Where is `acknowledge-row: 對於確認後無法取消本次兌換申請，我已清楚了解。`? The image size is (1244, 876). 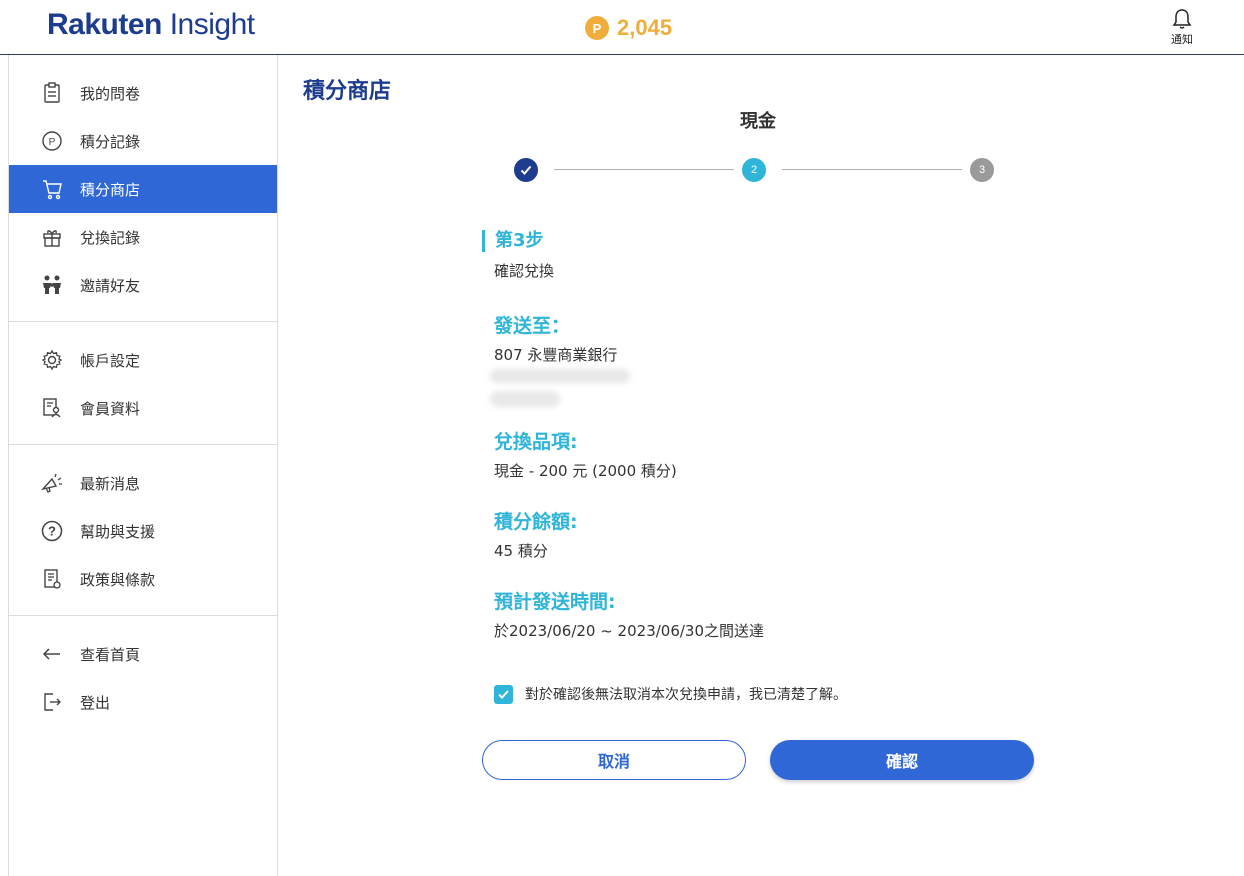
acknowledge-row: 對於確認後無法取消本次兌換申請，我已清楚了解。 is located at coordinates (670, 694).